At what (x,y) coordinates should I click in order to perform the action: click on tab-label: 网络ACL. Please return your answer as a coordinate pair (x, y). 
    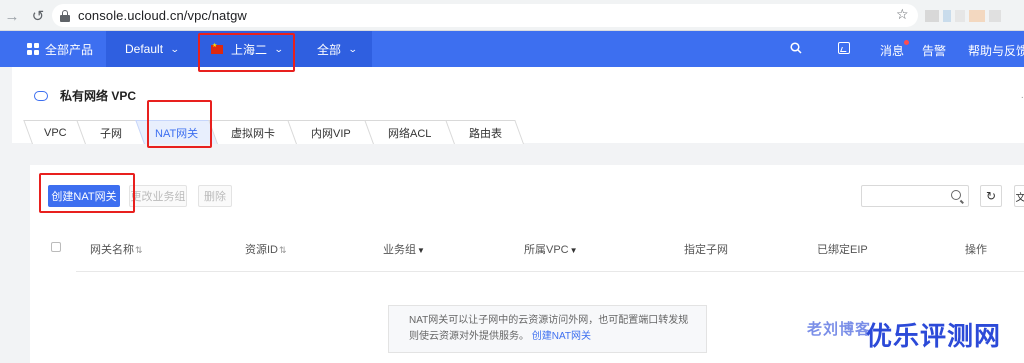
    Looking at the image, I should click on (410, 133).